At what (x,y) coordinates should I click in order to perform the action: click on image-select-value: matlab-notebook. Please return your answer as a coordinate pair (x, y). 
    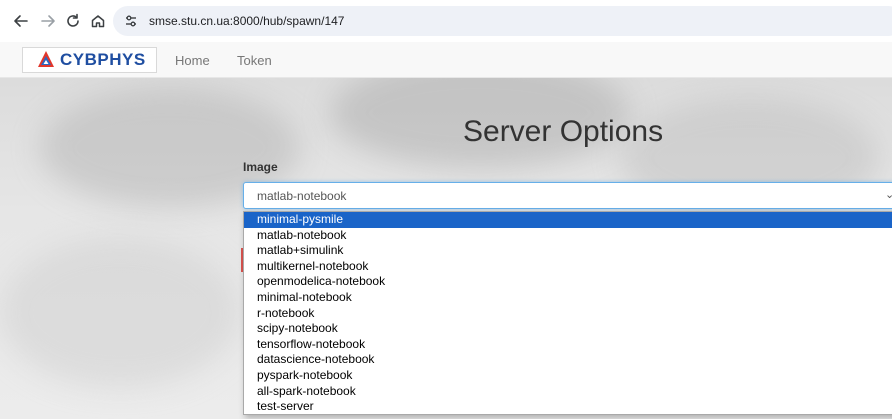
    Looking at the image, I should click on (302, 196).